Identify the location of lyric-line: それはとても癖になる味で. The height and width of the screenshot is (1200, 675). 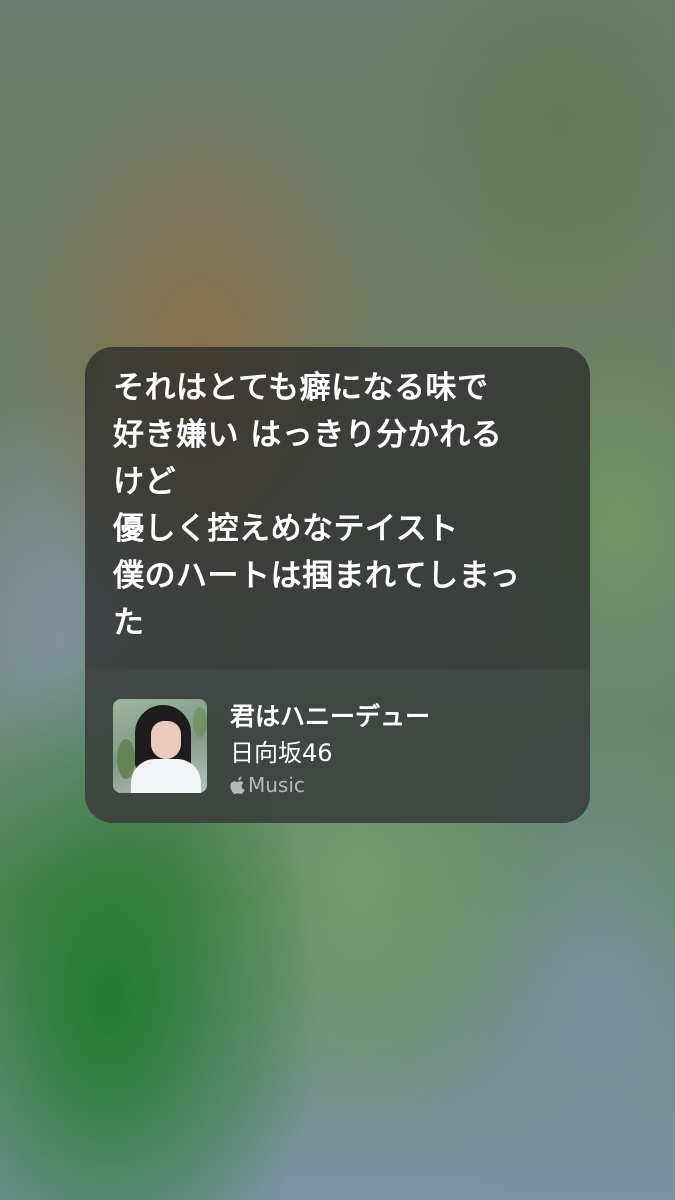
(301, 388).